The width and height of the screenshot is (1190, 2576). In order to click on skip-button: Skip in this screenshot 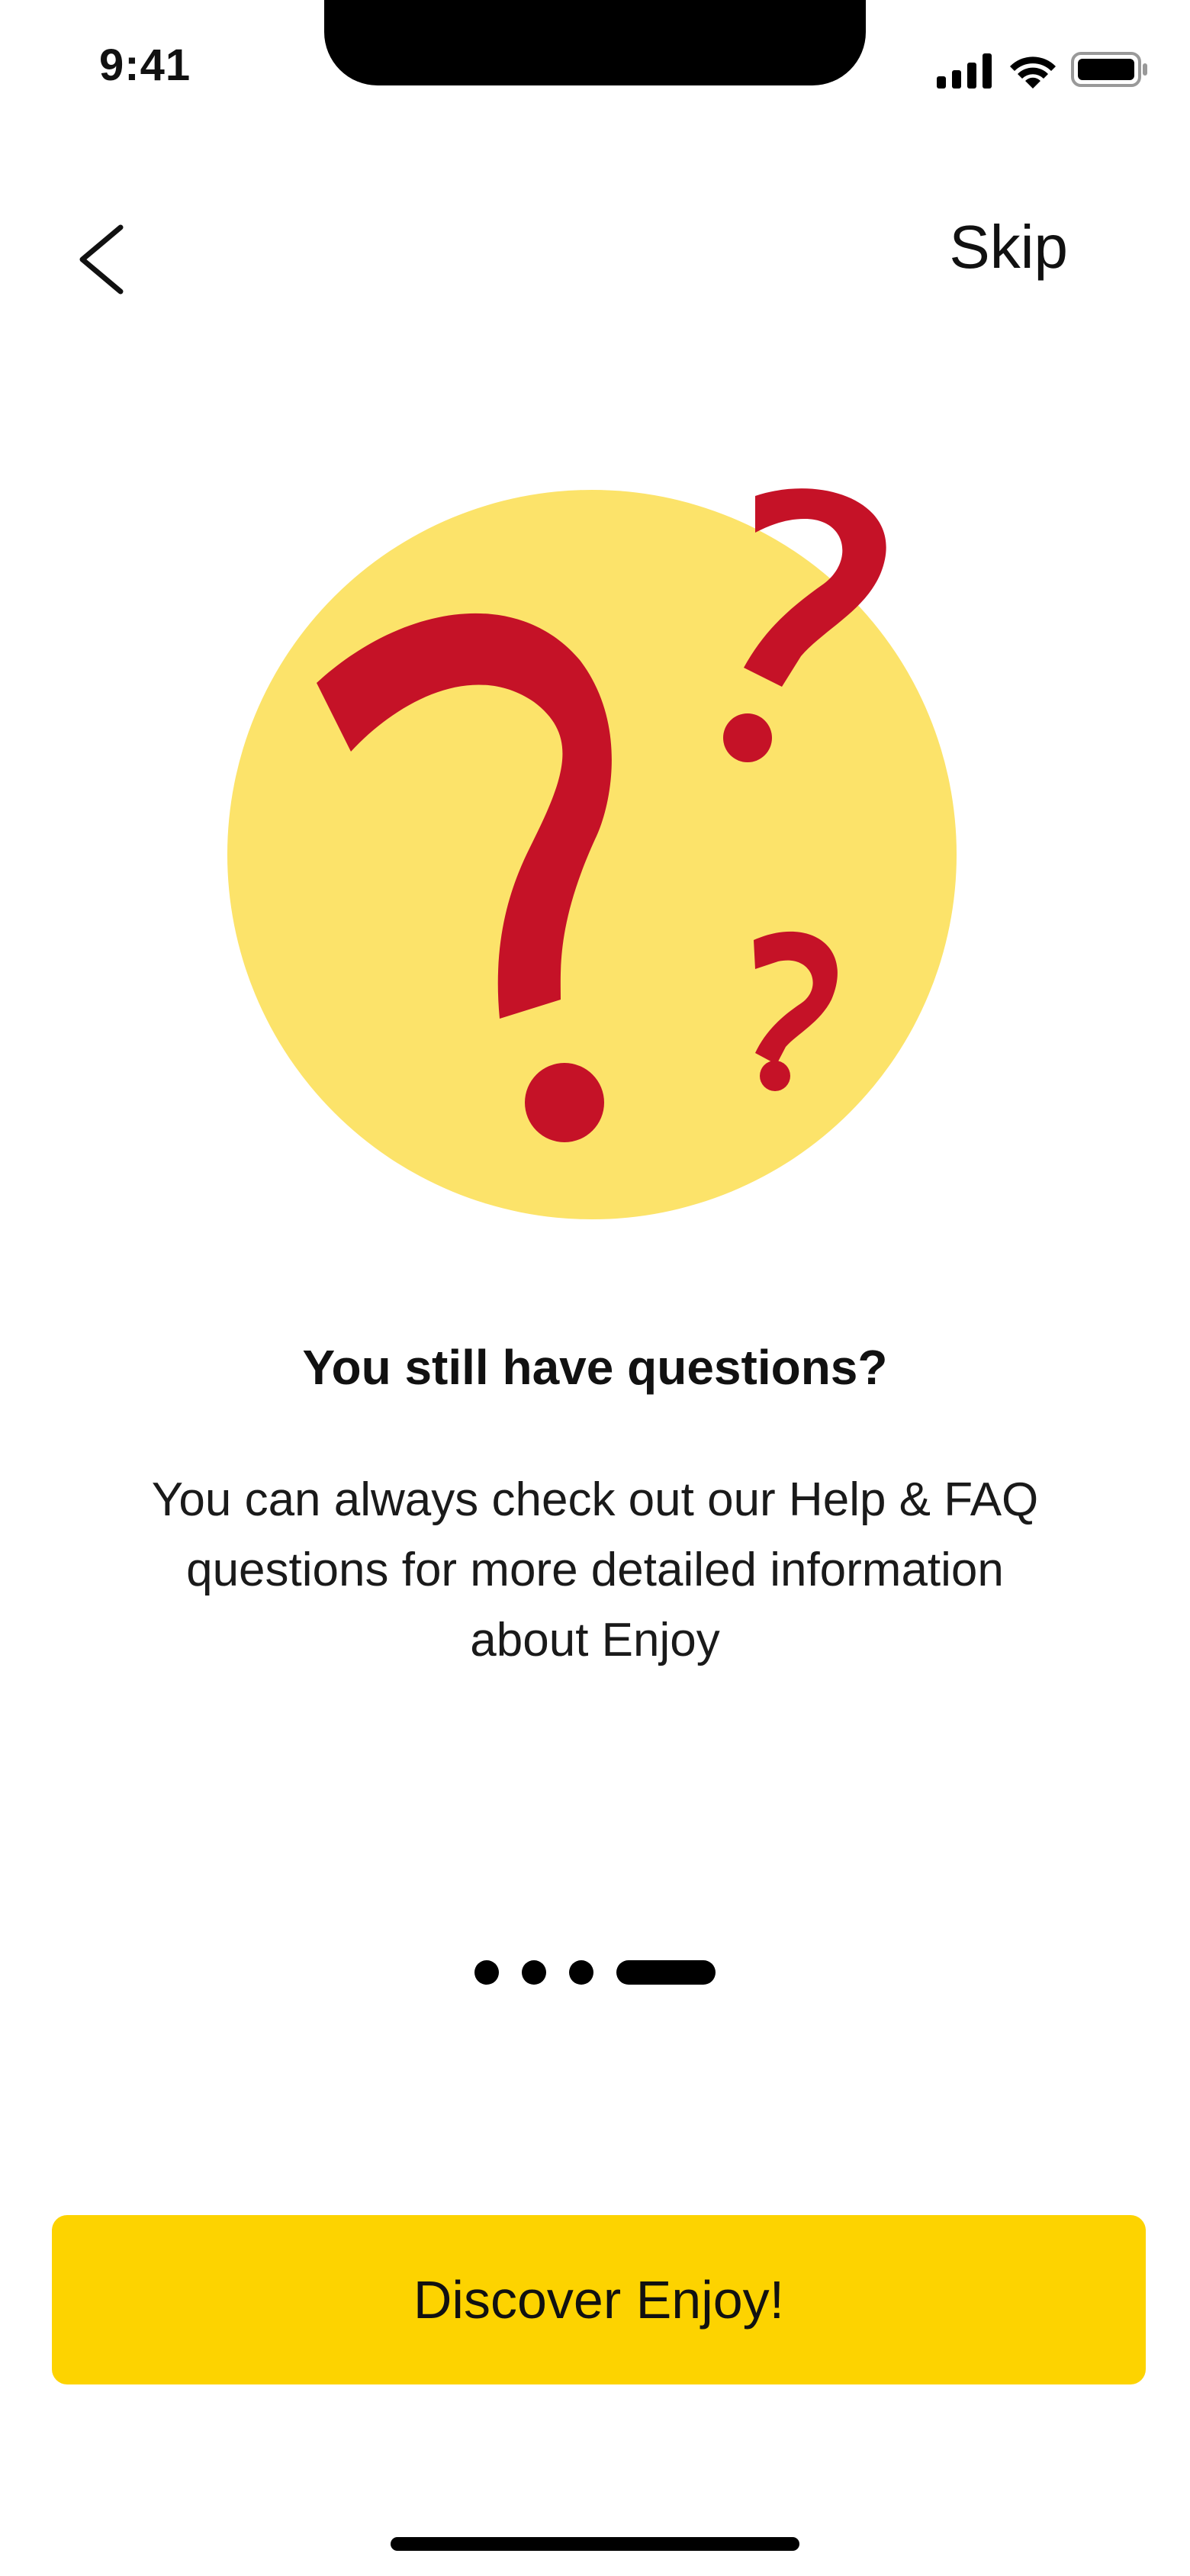, I will do `click(991, 250)`.